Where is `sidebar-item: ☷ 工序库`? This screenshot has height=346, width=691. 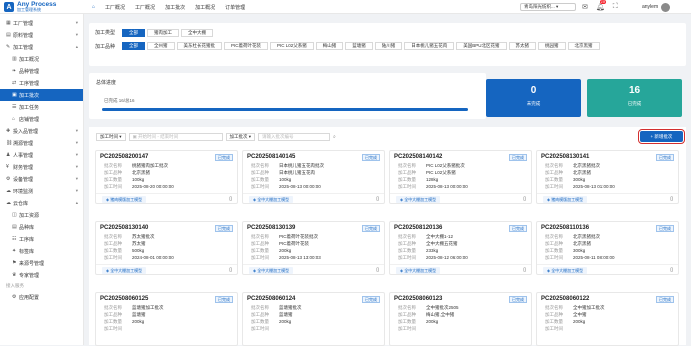
sidebar-item: ☷ 工序库 is located at coordinates (41, 239).